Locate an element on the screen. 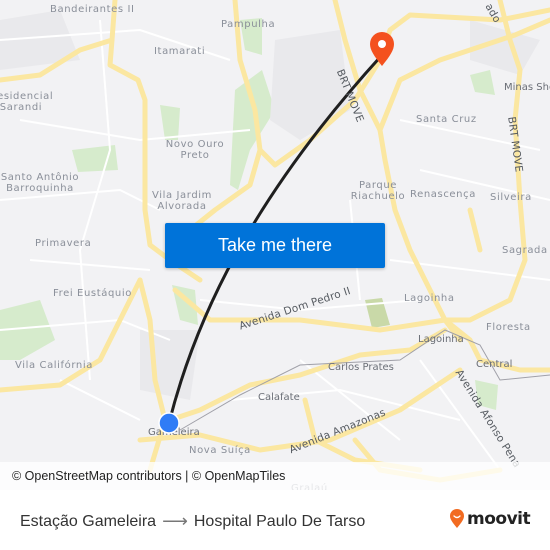 This screenshot has height=550, width=550. map-label: Bandeirantes II is located at coordinates (92, 9).